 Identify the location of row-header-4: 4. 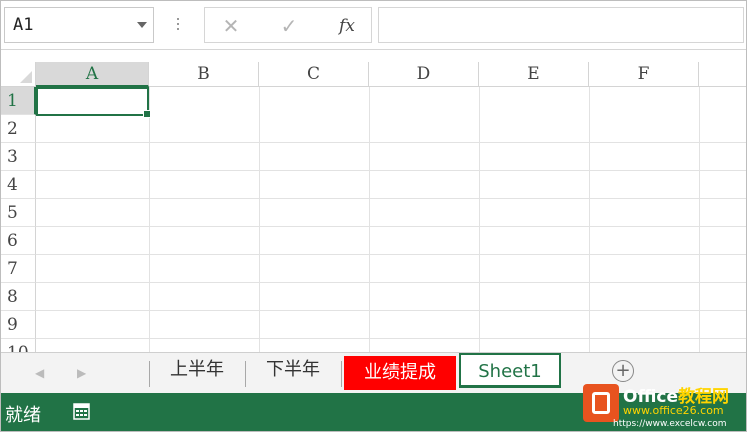
(18, 185).